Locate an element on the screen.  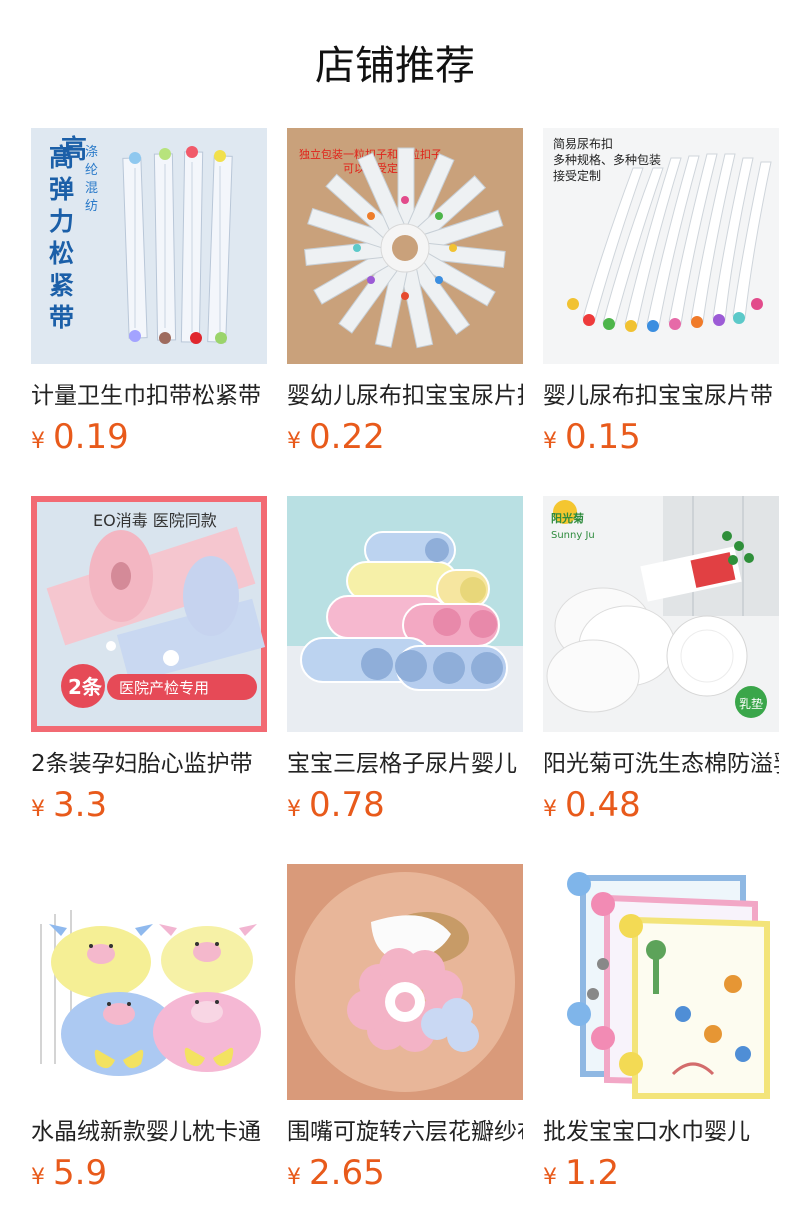
svg-text: 医院产检专用 is located at coordinates (164, 688).